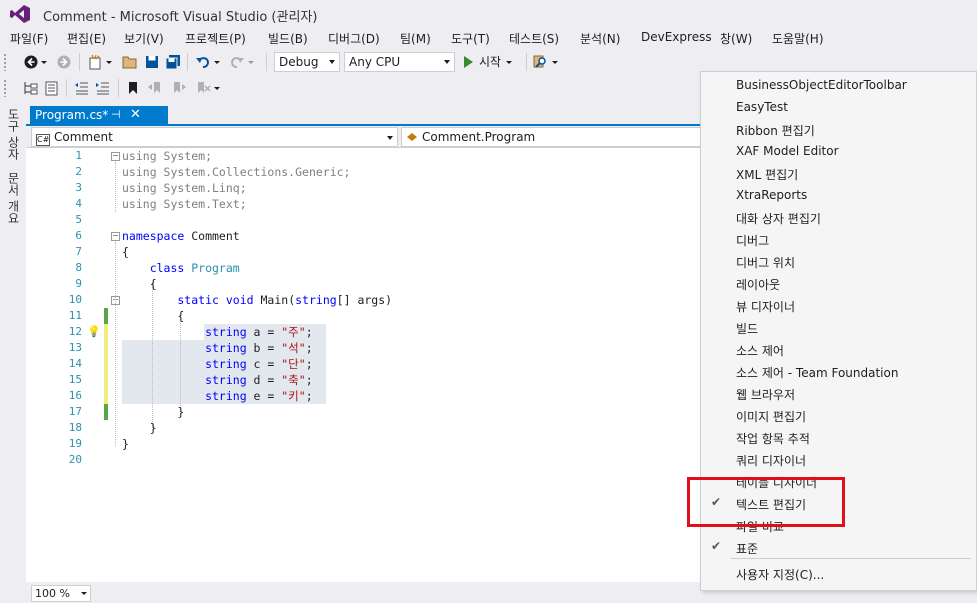  Describe the element at coordinates (838, 173) in the screenshot. I see `menu-item-toolbar: XML 편집기` at that location.